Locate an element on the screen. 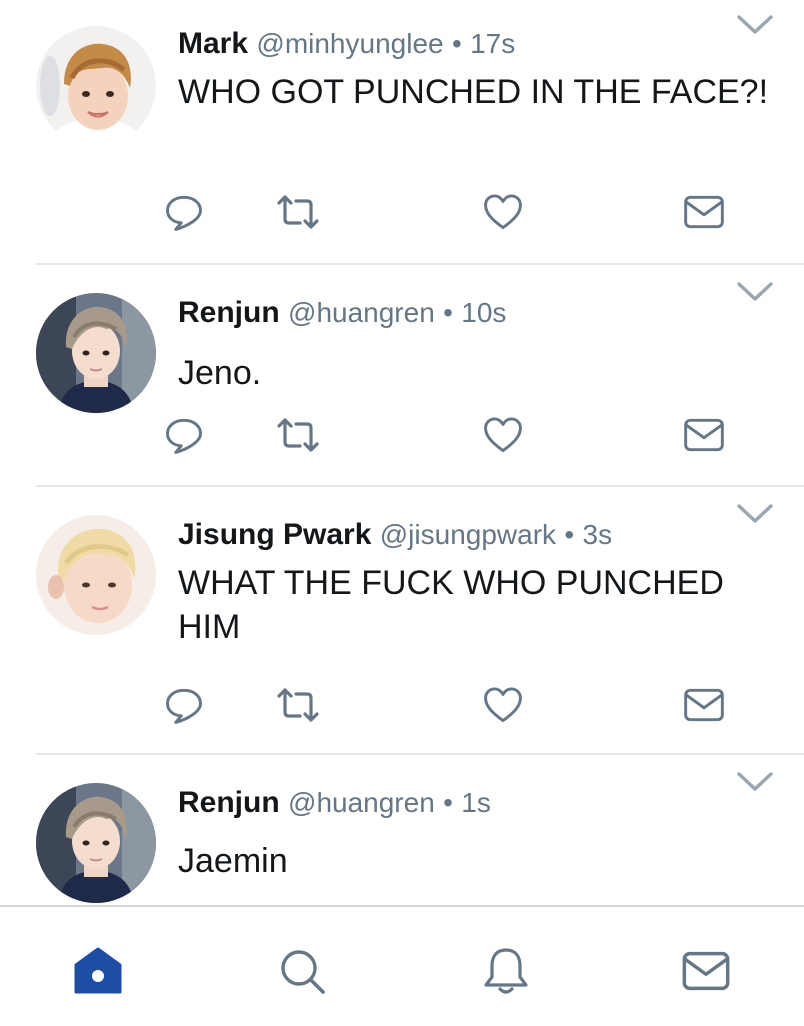 The image size is (804, 1026). display-name: Jisung Pwark is located at coordinates (274, 534).